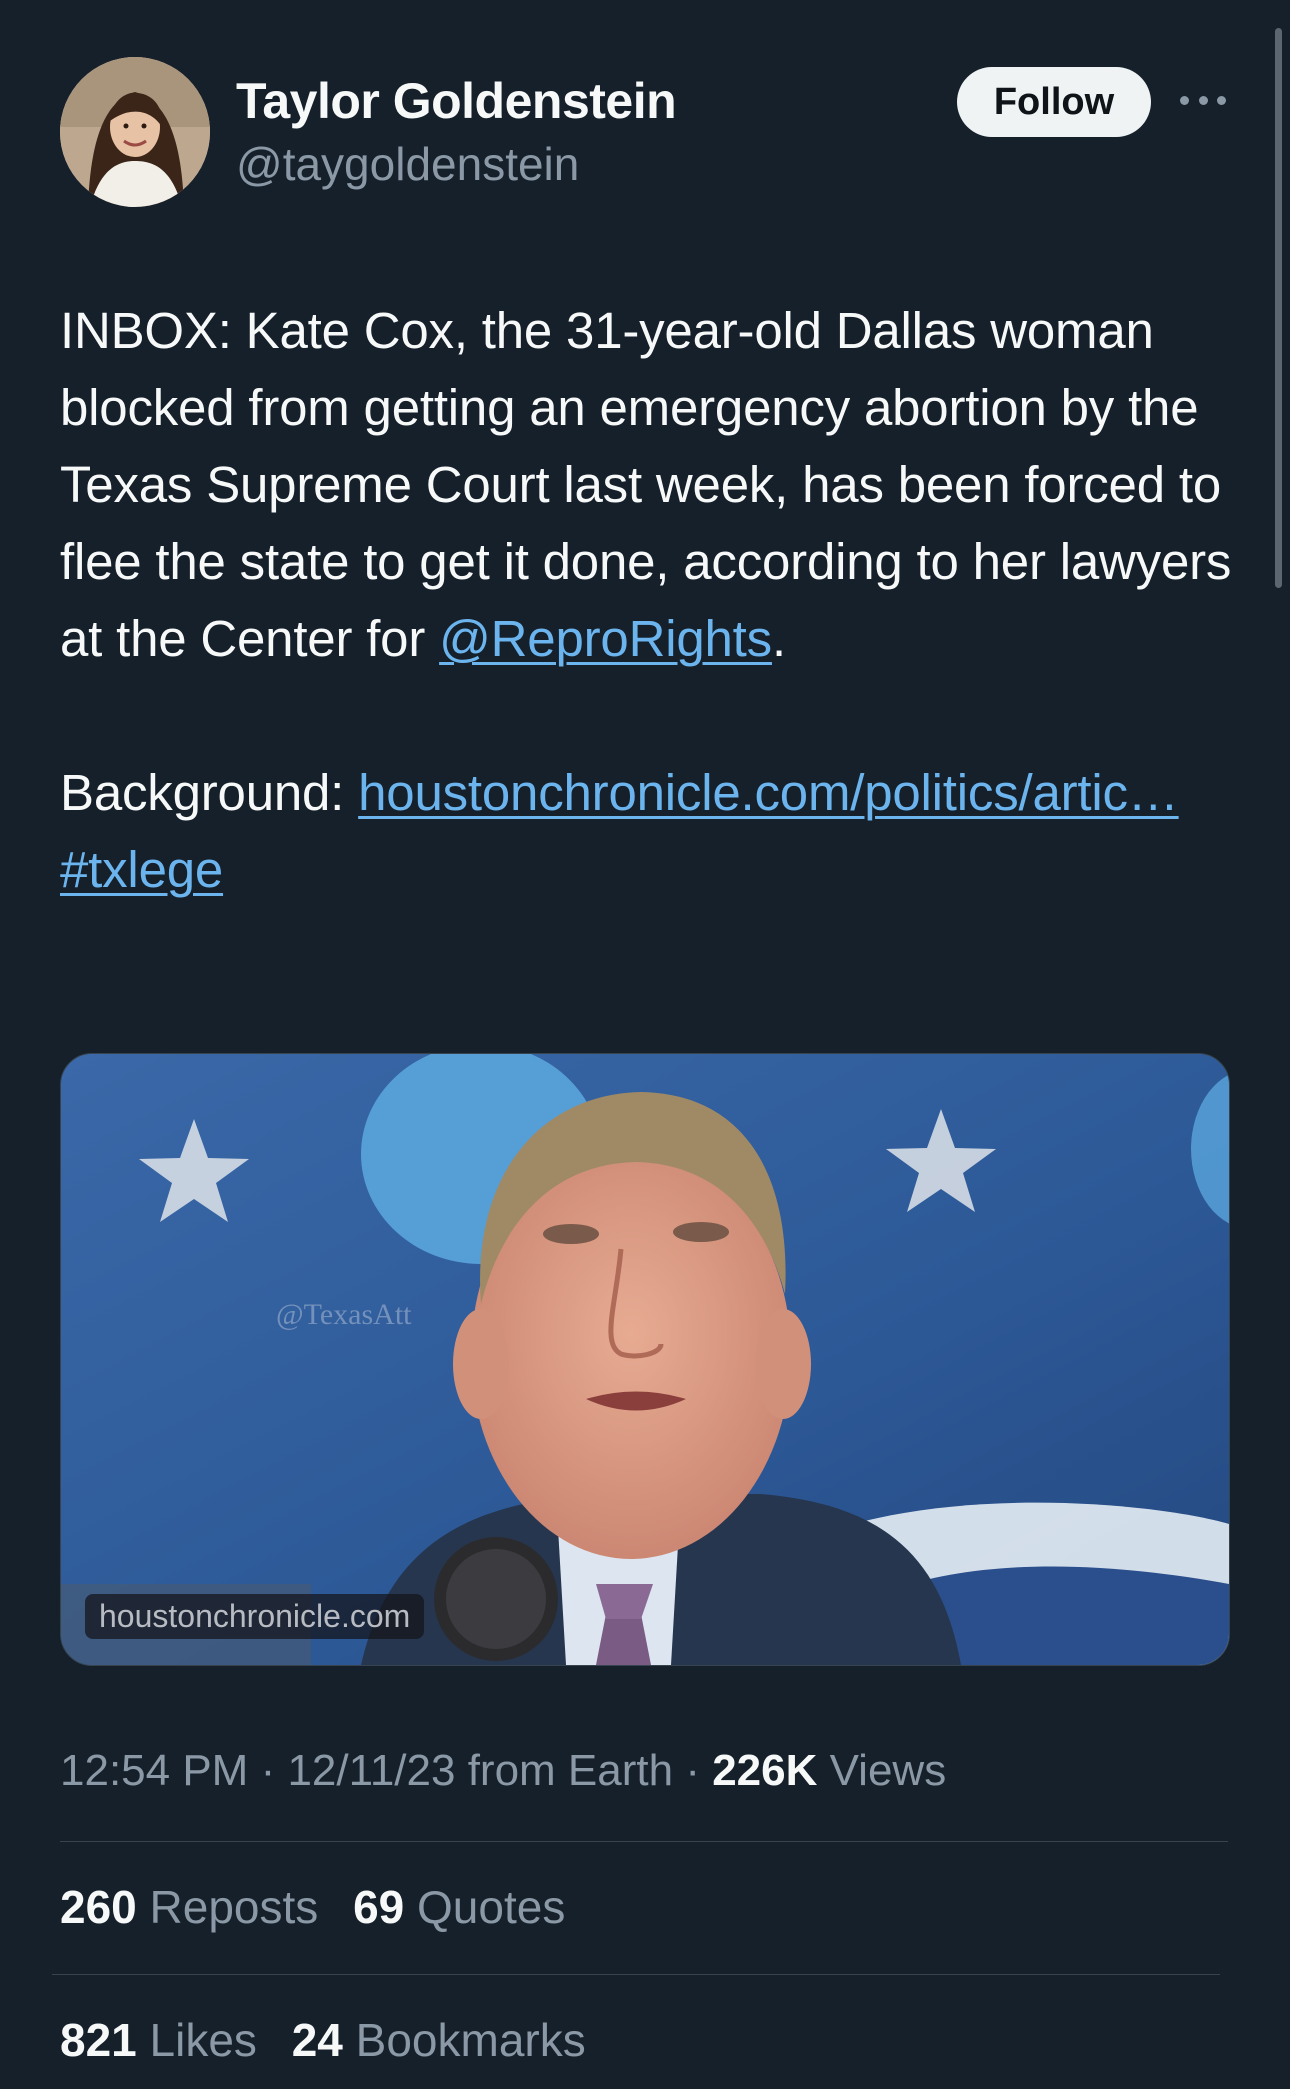 This screenshot has width=1290, height=2089. What do you see at coordinates (154, 1770) in the screenshot?
I see `tweet-time: 12:54 PM` at bounding box center [154, 1770].